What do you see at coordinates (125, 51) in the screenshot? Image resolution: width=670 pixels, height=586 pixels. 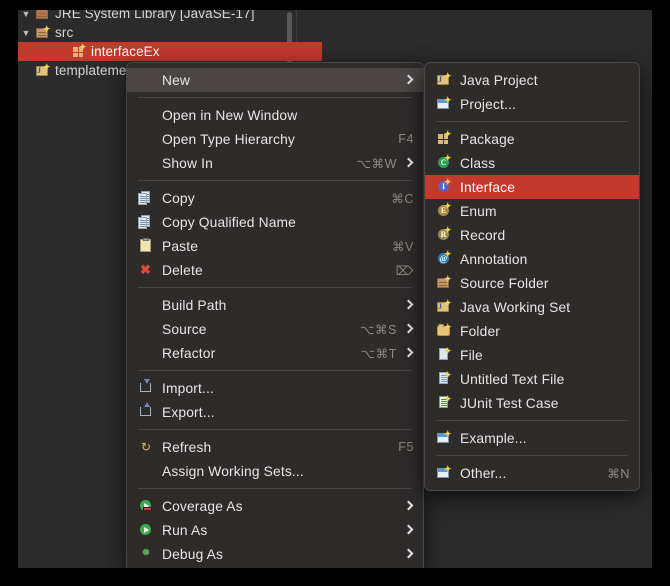 I see `tree-item-label: interfaceEx` at bounding box center [125, 51].